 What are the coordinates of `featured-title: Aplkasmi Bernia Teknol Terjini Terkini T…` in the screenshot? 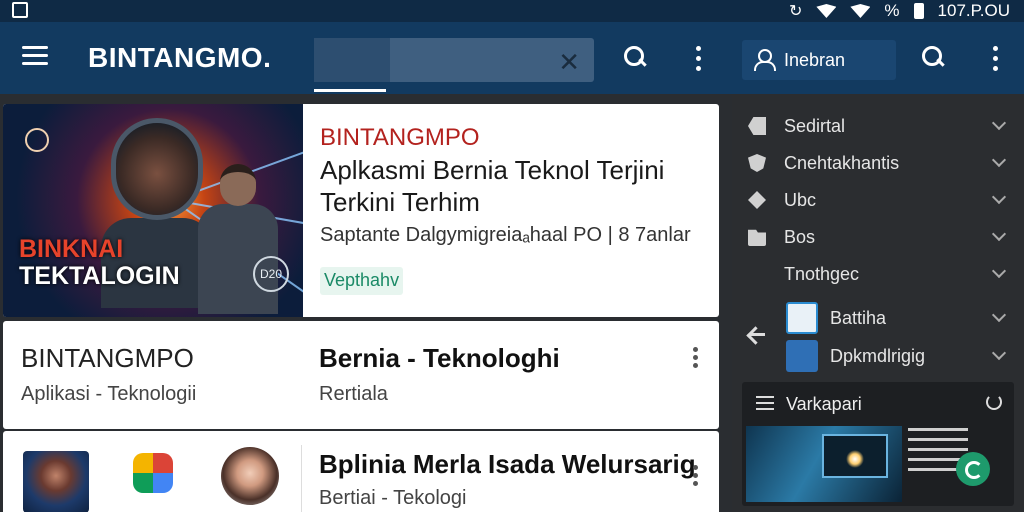 It's located at (515, 186).